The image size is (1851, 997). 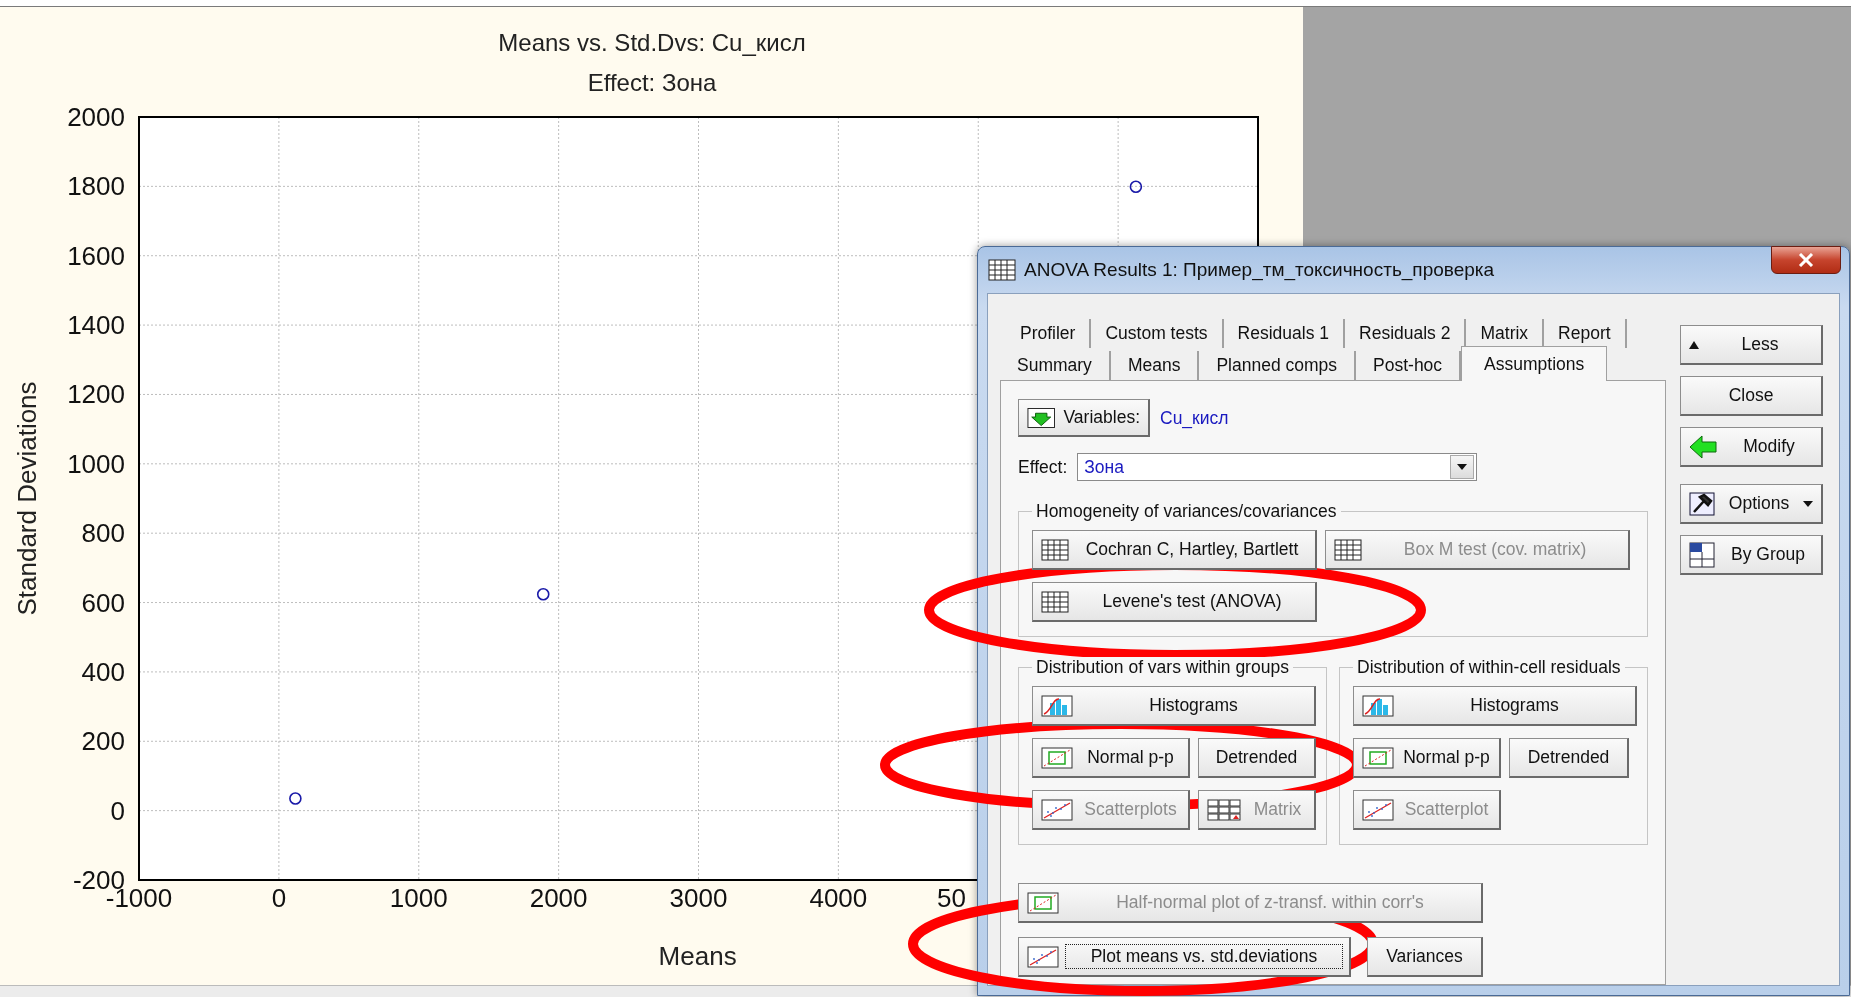 I want to click on dialog-button: Levene's test (ANOVA), so click(x=1174, y=602).